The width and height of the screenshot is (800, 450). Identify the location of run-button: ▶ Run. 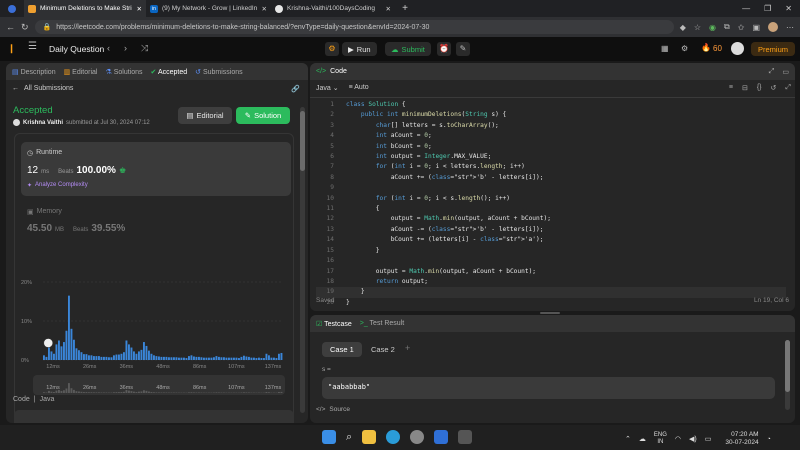
(359, 49).